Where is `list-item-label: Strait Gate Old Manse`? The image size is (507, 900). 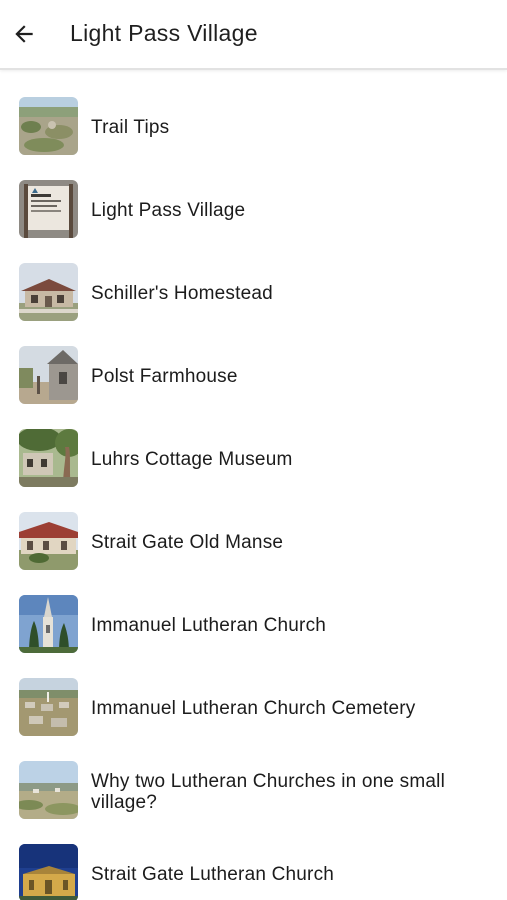 list-item-label: Strait Gate Old Manse is located at coordinates (187, 542).